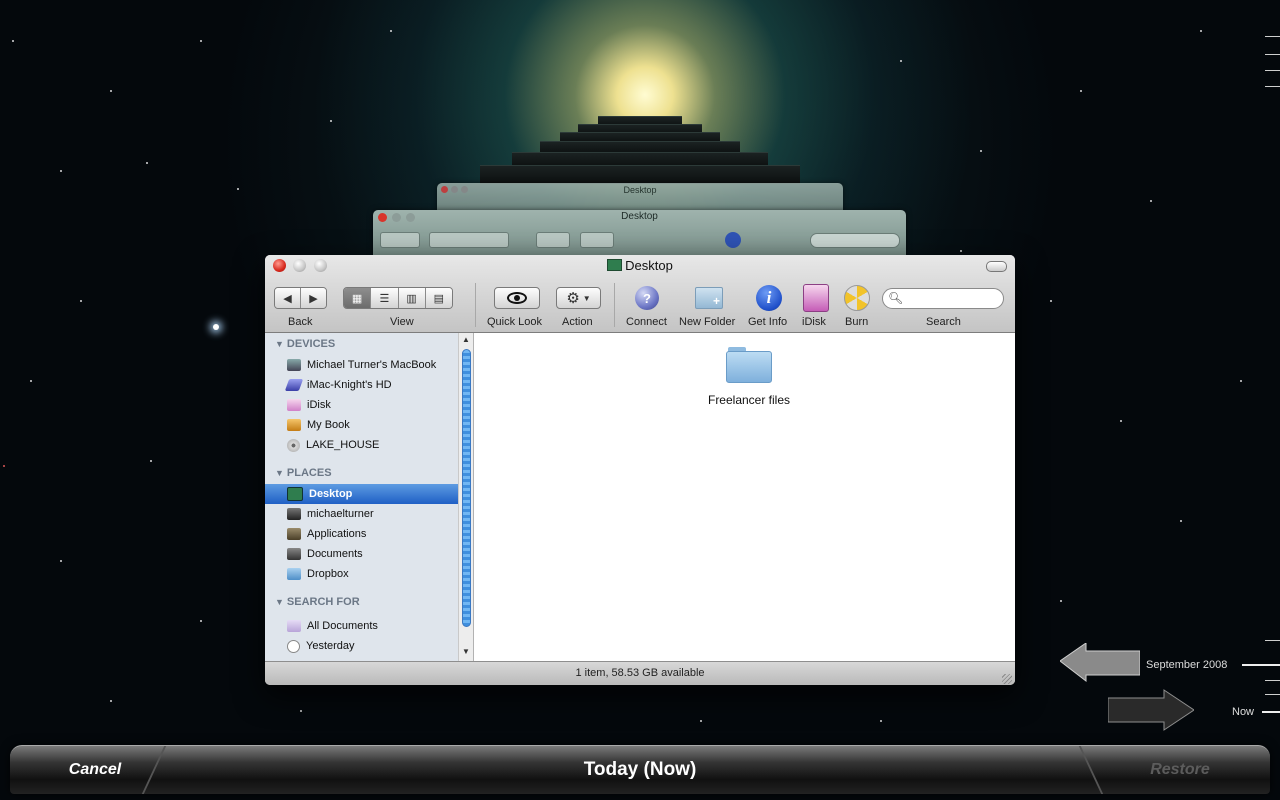  What do you see at coordinates (1091, 770) in the screenshot?
I see `bar-separator` at bounding box center [1091, 770].